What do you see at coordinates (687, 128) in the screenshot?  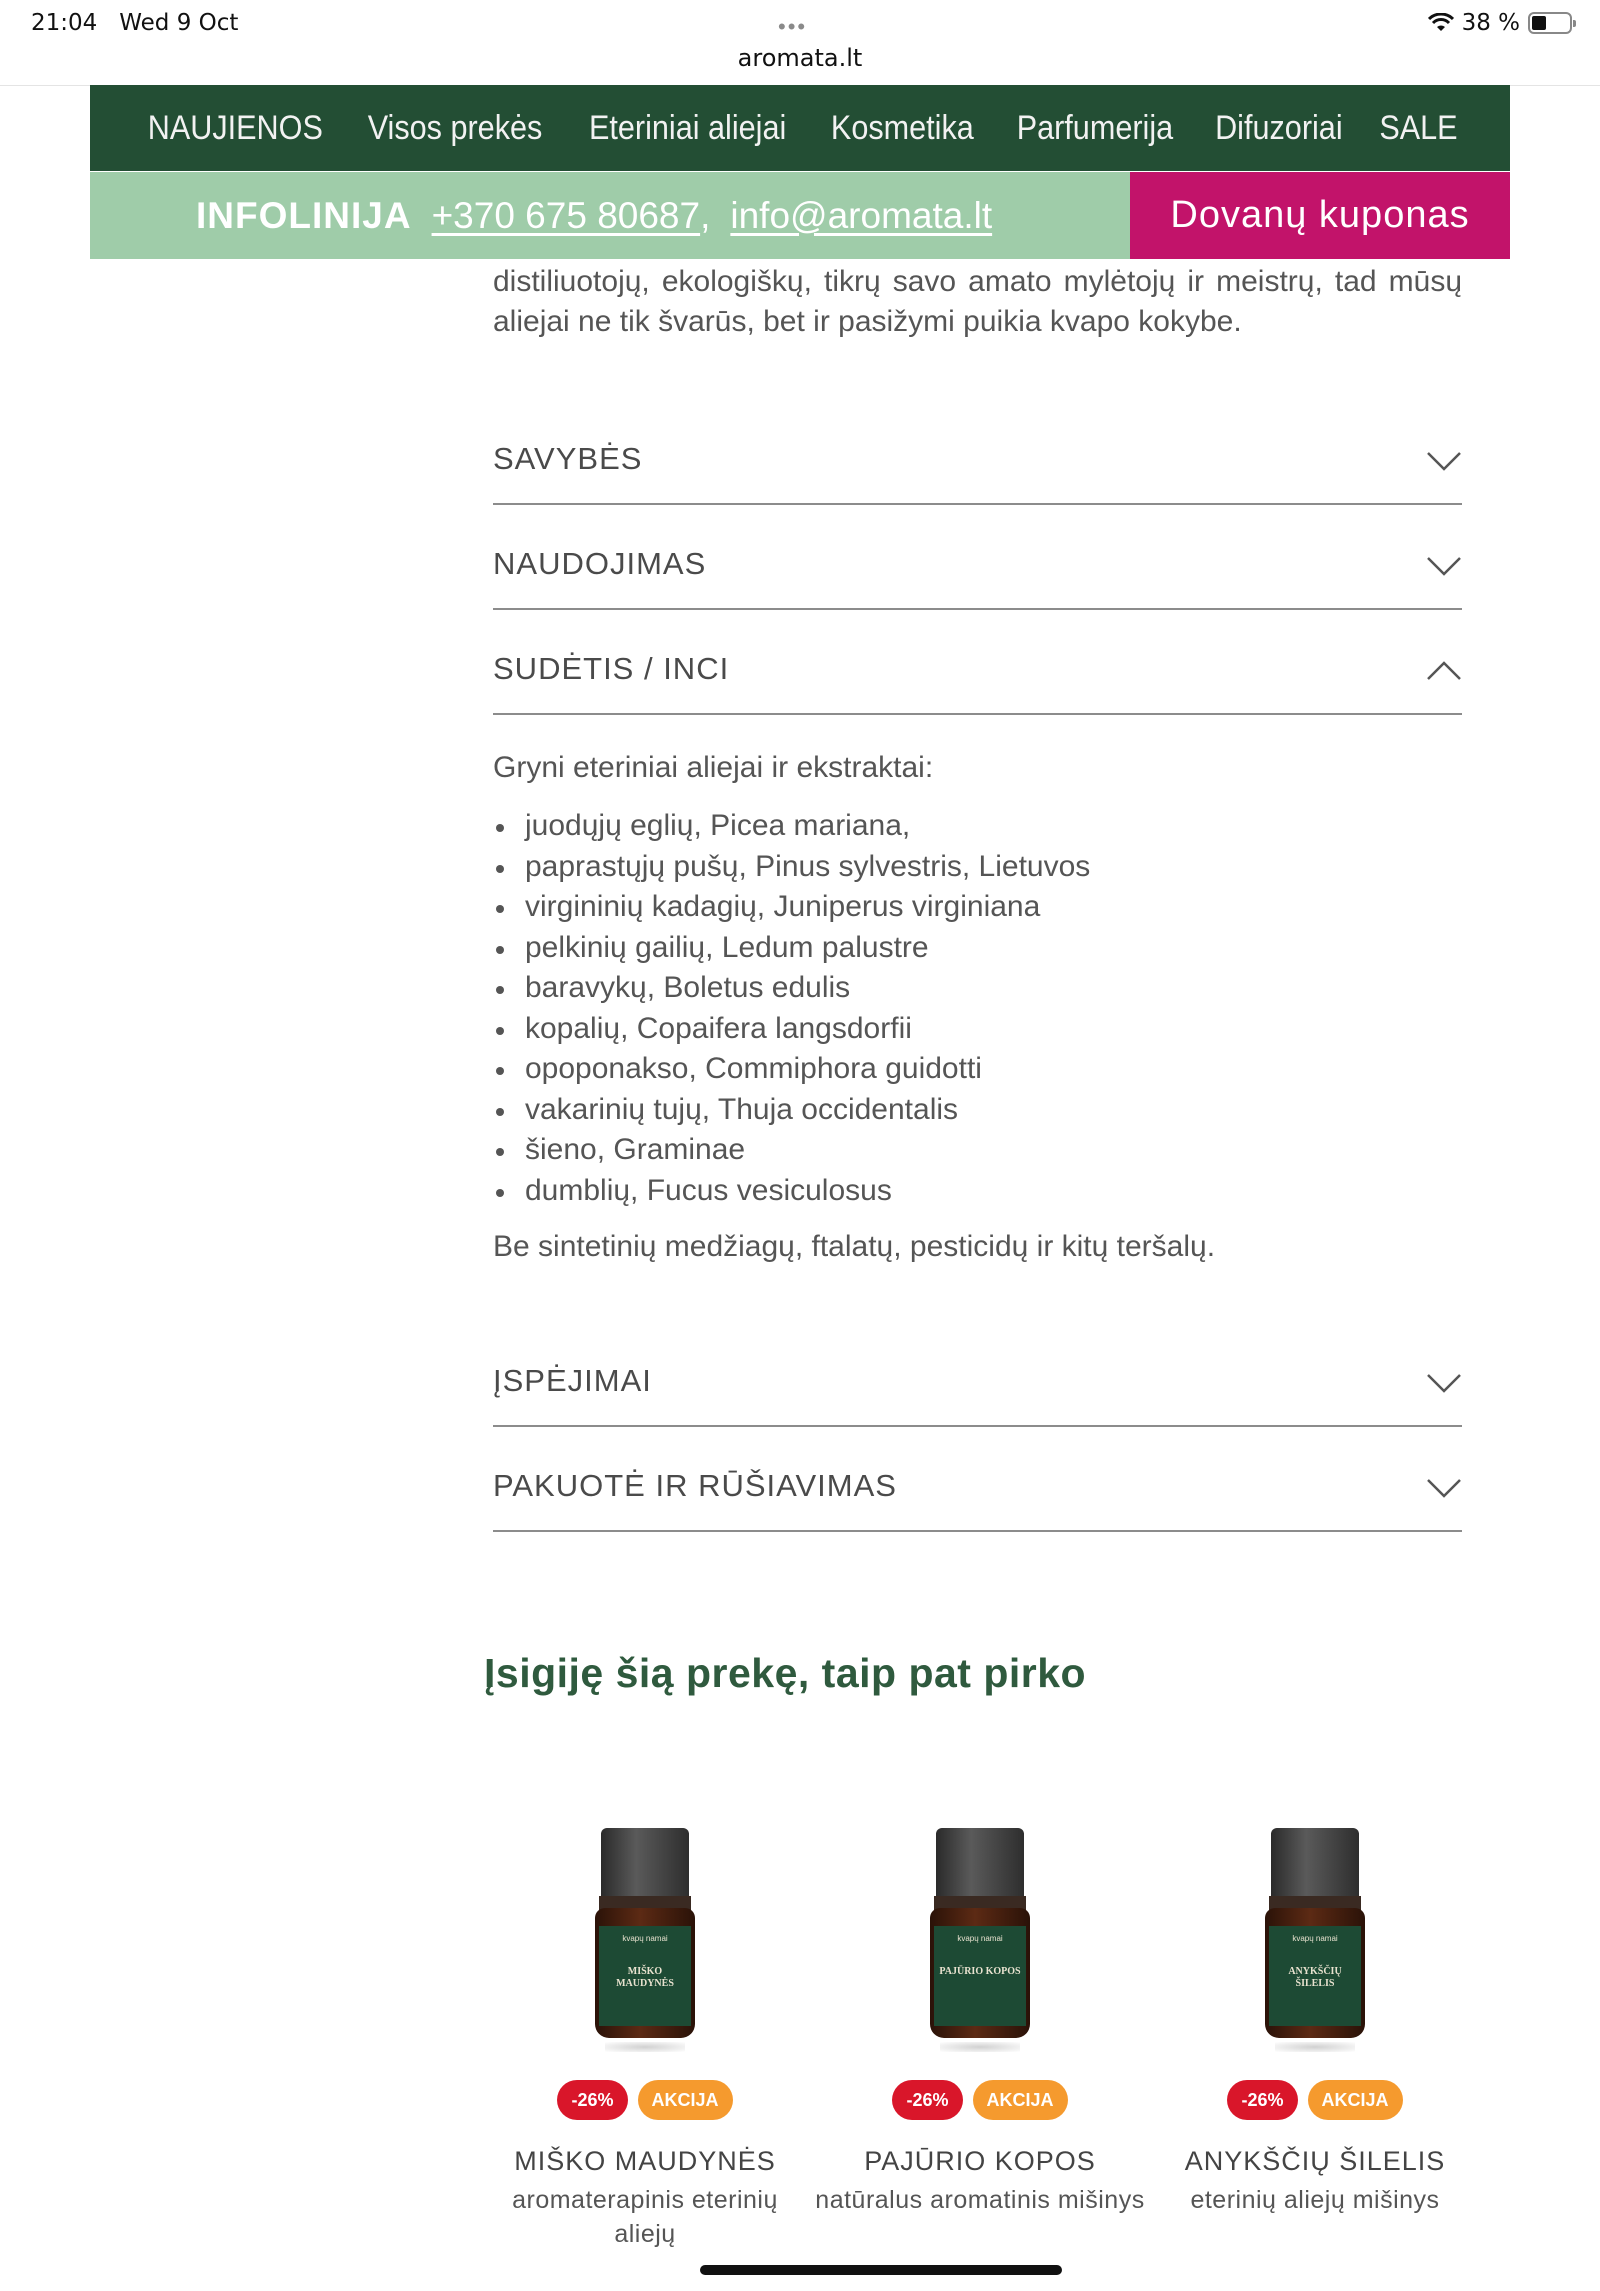 I see `nav-item-eteriniai-aliejai: Eteriniai aliejai` at bounding box center [687, 128].